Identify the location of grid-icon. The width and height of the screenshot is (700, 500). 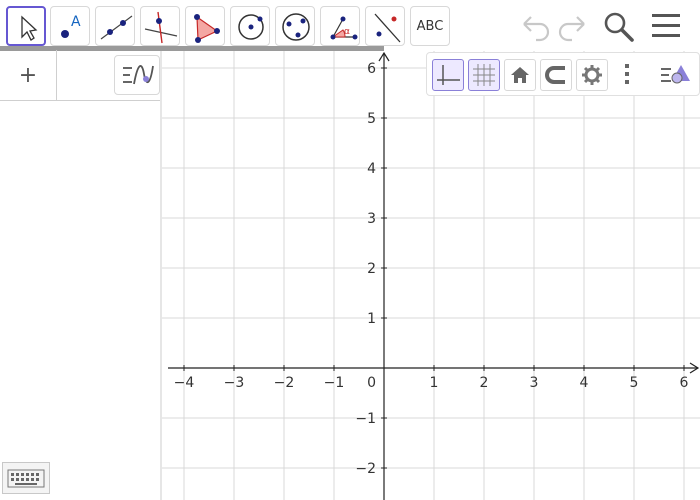
(484, 75).